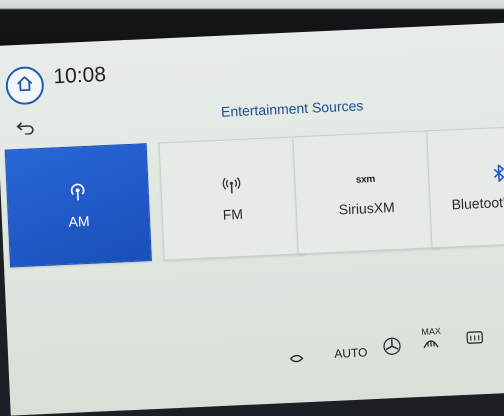 This screenshot has width=504, height=416. Describe the element at coordinates (498, 173) in the screenshot. I see `bluetooth-icon` at that location.